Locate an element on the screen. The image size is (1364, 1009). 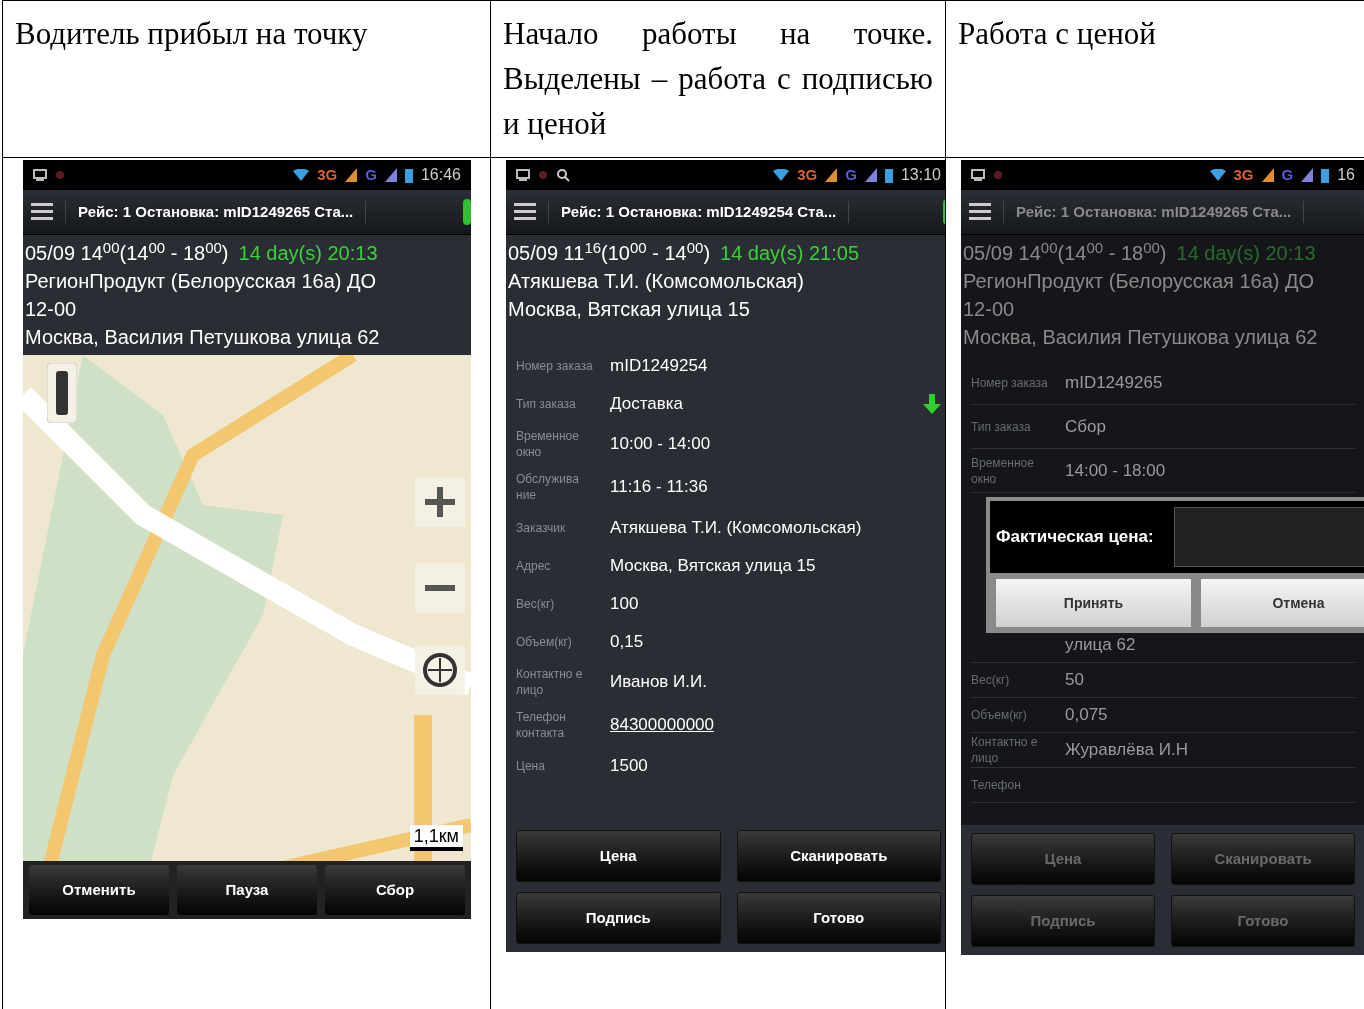
field-value: 0,075 is located at coordinates (1086, 715).